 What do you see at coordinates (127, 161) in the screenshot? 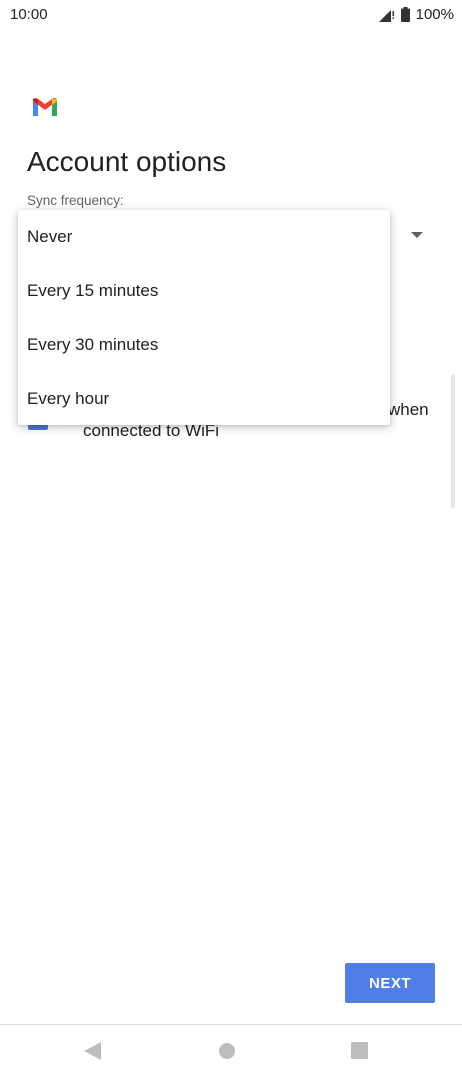
I see `page-title: Account options` at bounding box center [127, 161].